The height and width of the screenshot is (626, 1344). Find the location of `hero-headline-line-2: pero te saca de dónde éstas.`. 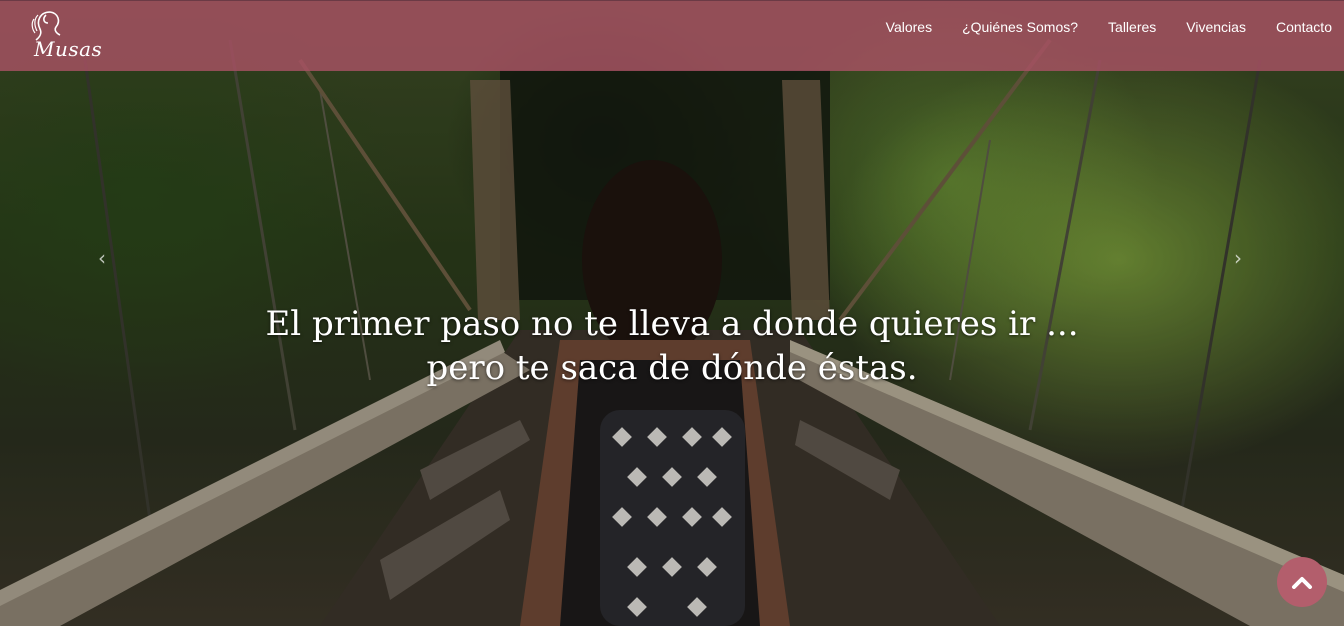

hero-headline-line-2: pero te saca de dónde éstas. is located at coordinates (672, 368).